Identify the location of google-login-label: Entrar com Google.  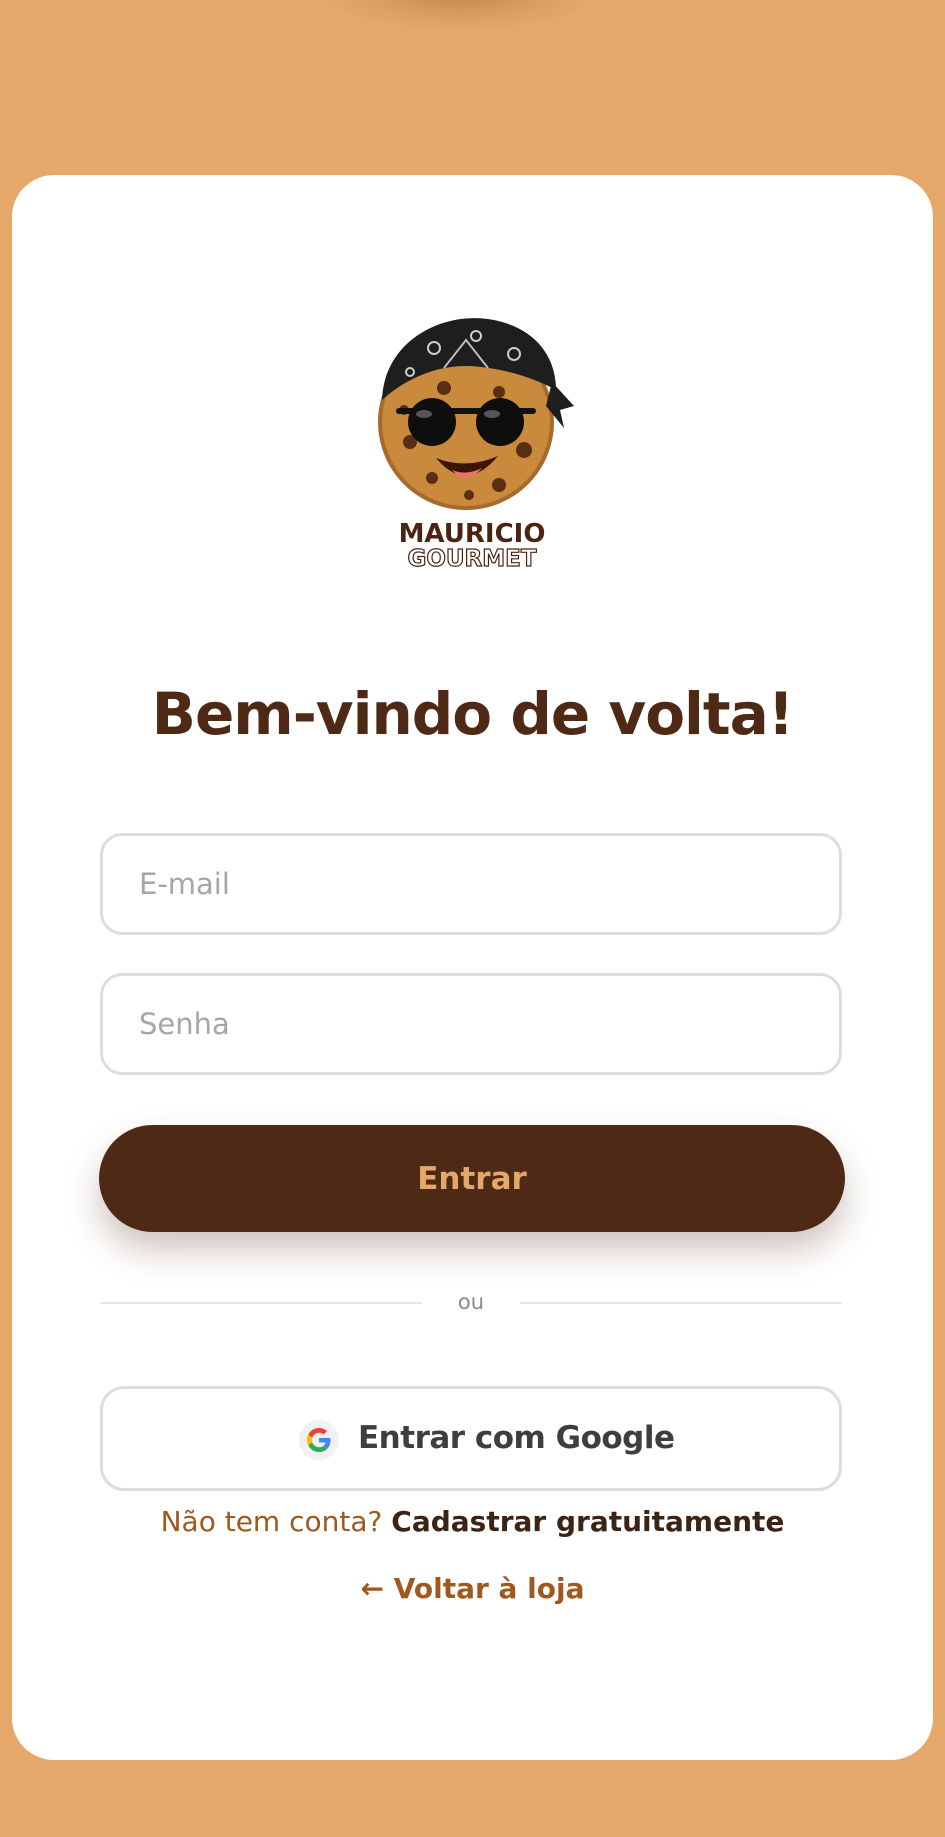
(516, 1438).